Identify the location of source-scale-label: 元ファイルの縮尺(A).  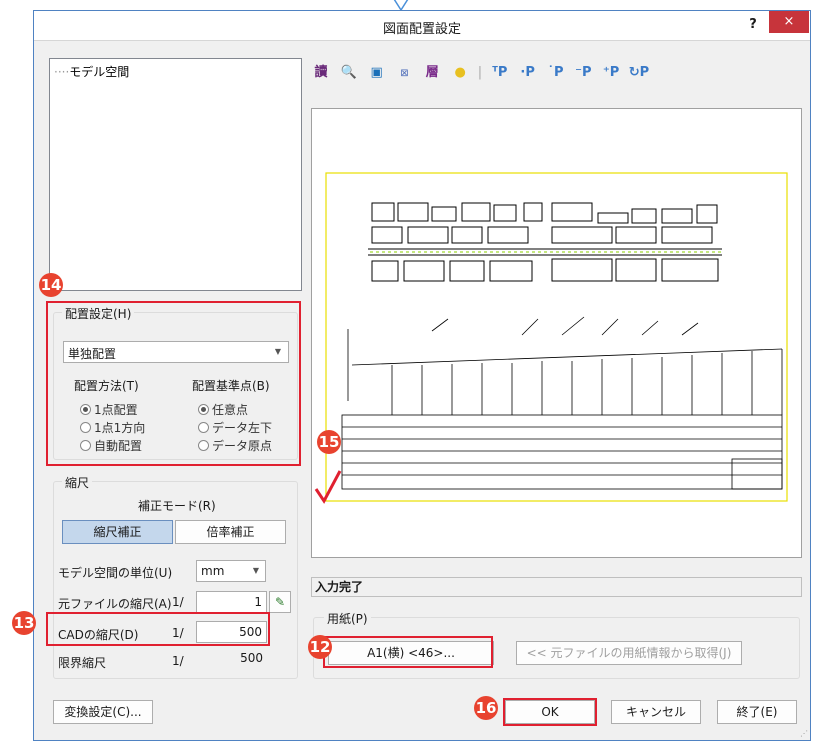
(115, 604).